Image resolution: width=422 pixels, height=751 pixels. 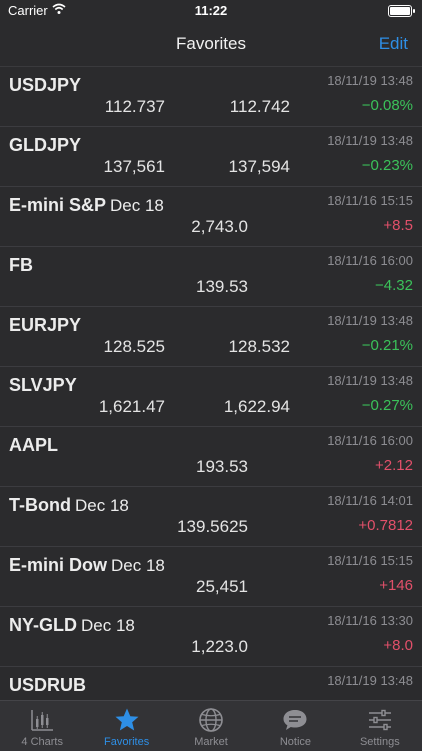 I want to click on symbol-name: E-mini S&P, so click(x=58, y=205).